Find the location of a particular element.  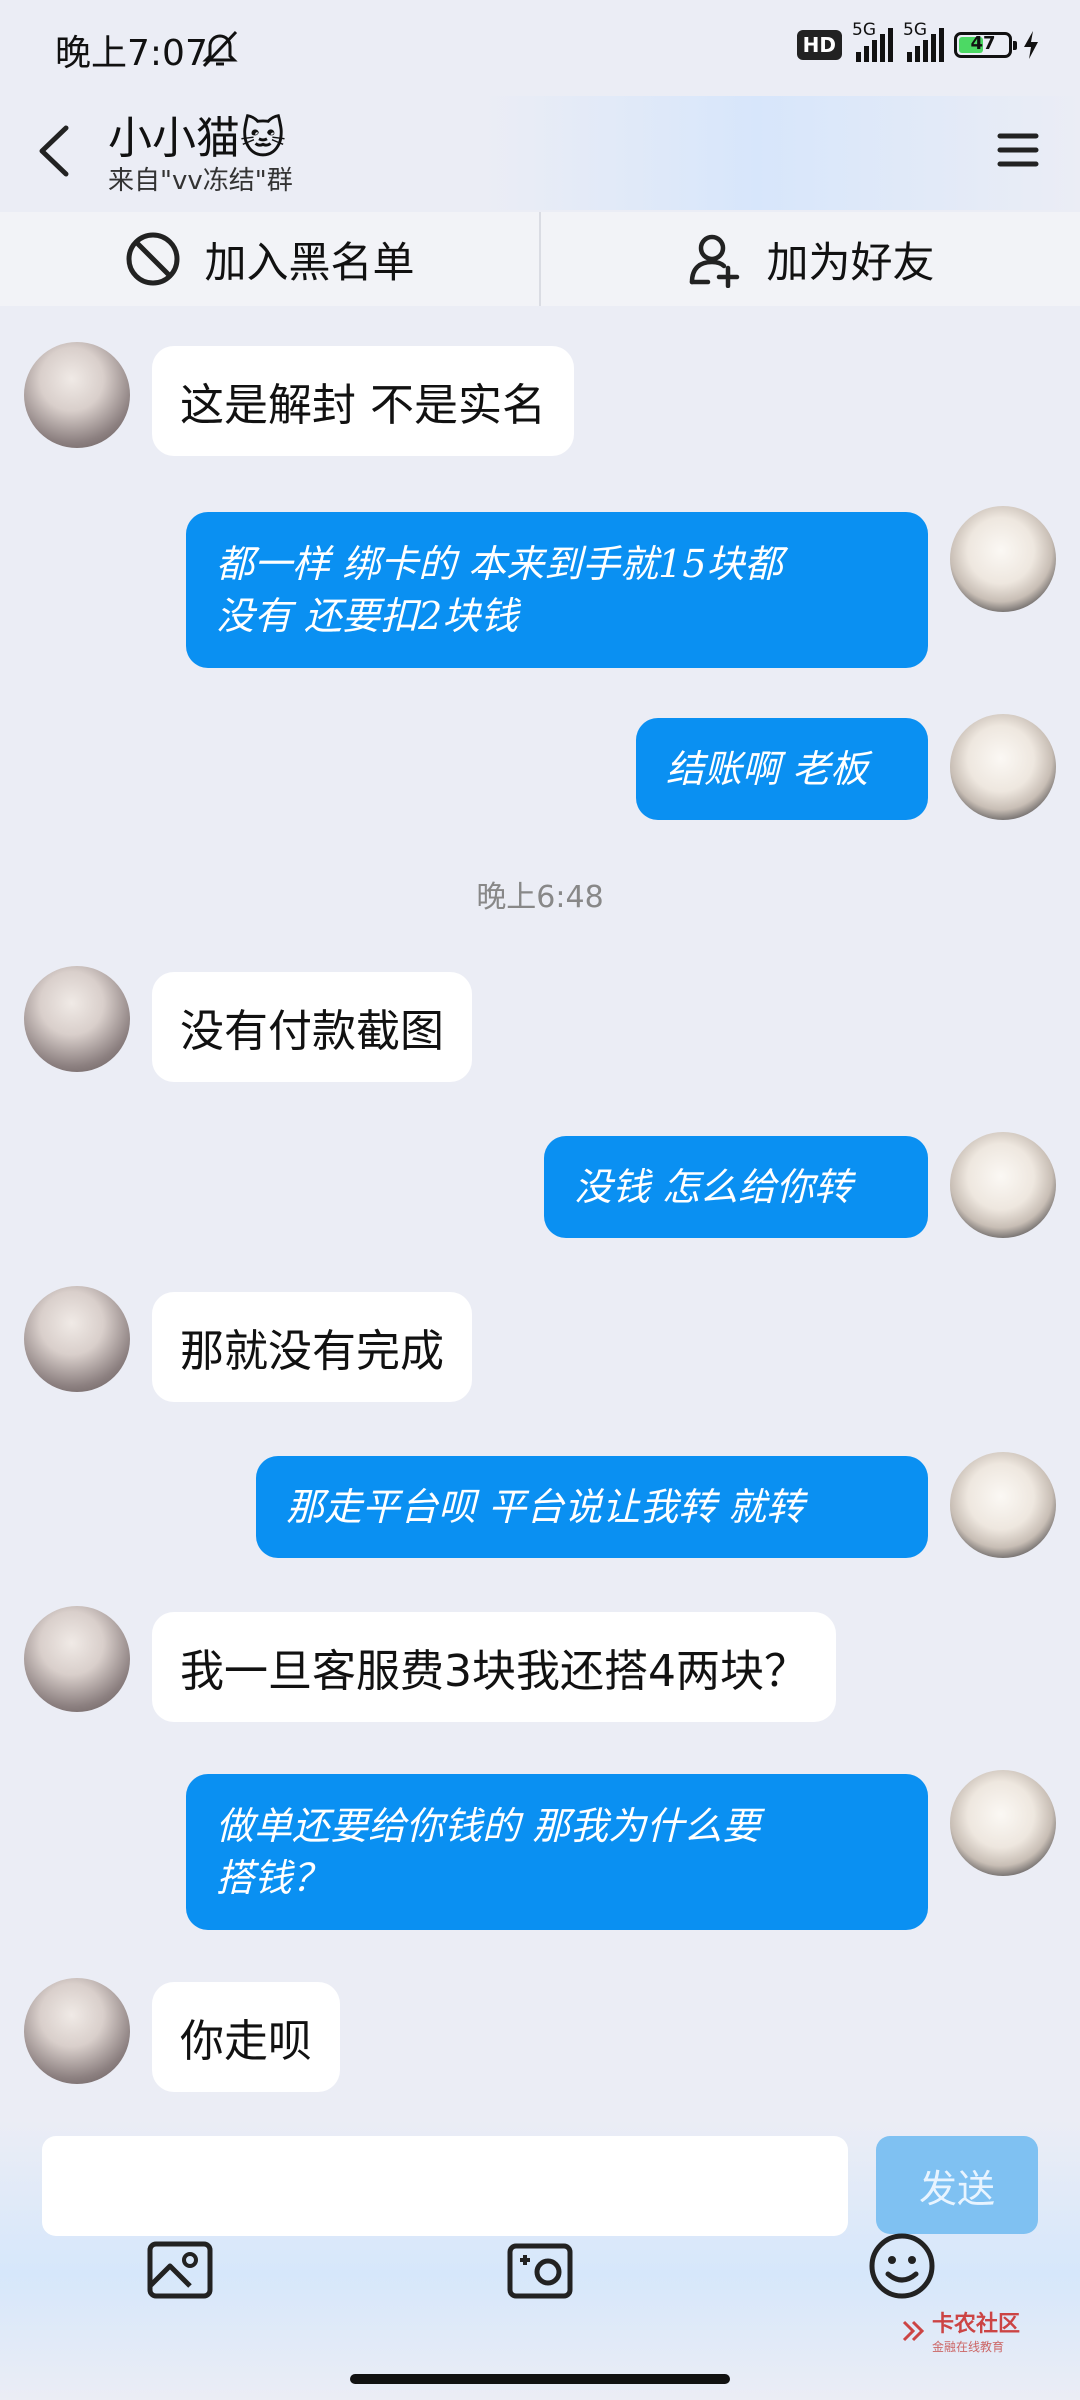

mute-icon is located at coordinates (220, 49).